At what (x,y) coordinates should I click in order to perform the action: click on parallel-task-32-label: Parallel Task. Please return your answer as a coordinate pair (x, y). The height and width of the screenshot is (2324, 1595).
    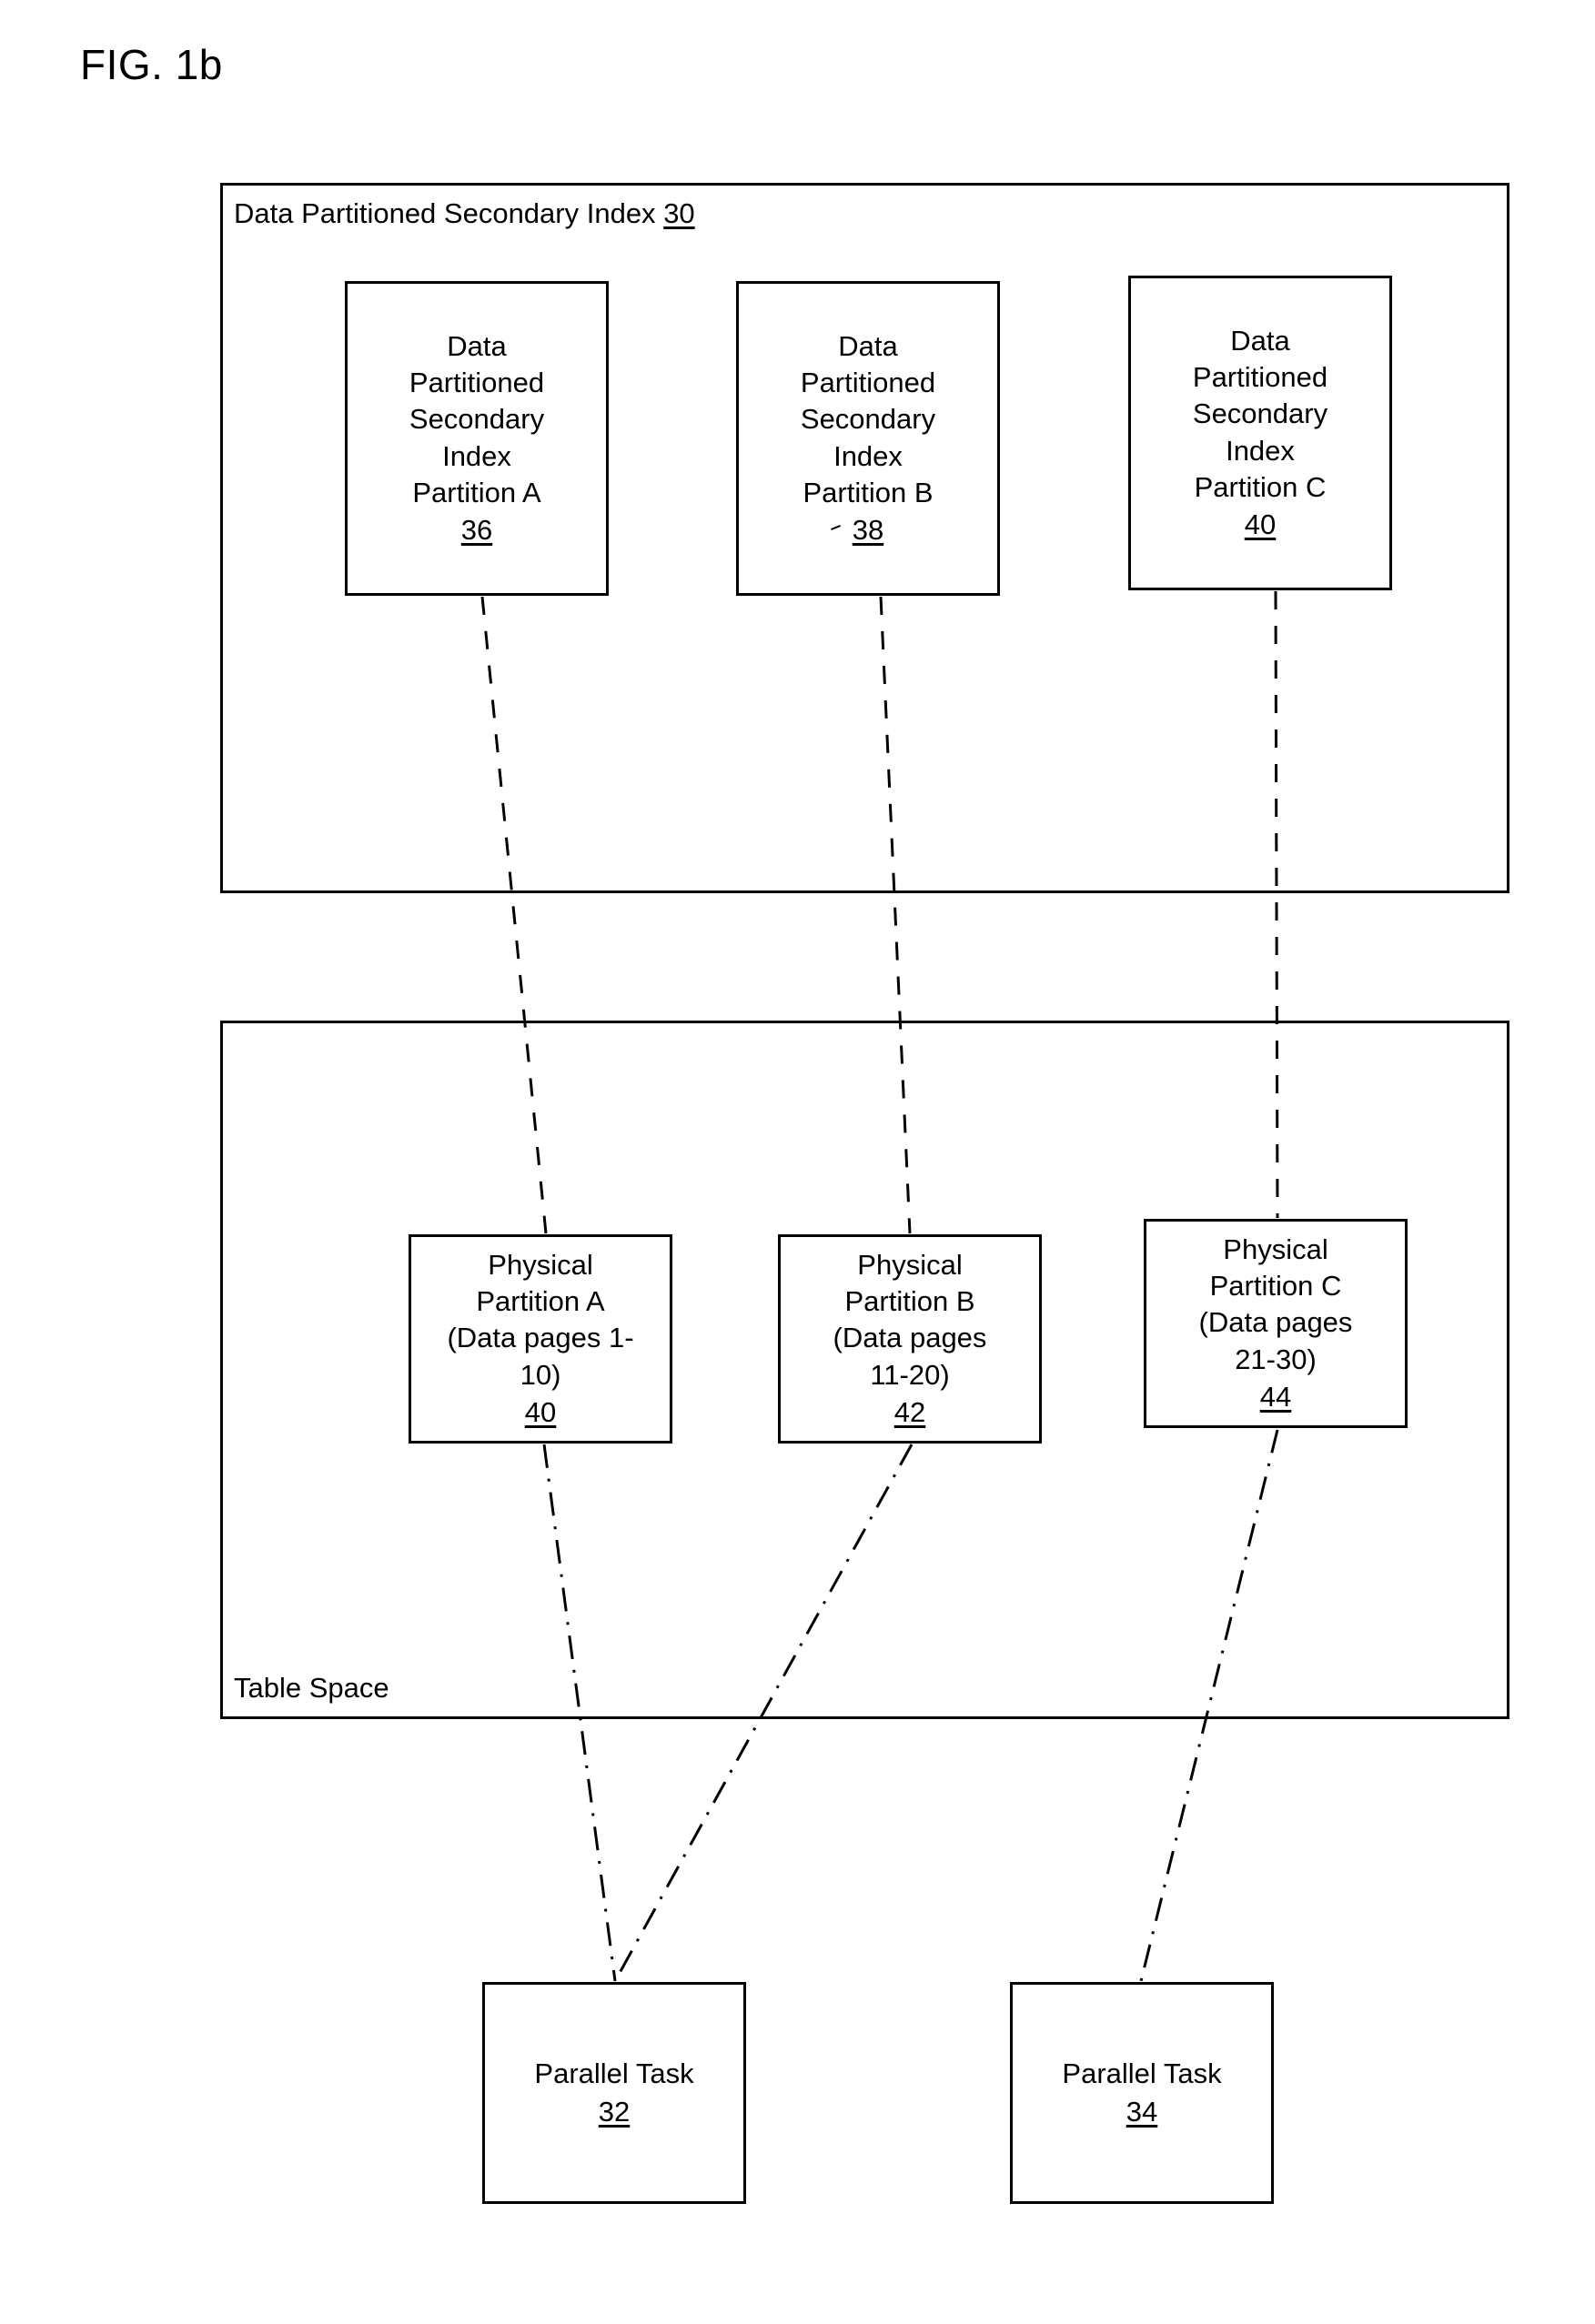
    Looking at the image, I should click on (614, 2073).